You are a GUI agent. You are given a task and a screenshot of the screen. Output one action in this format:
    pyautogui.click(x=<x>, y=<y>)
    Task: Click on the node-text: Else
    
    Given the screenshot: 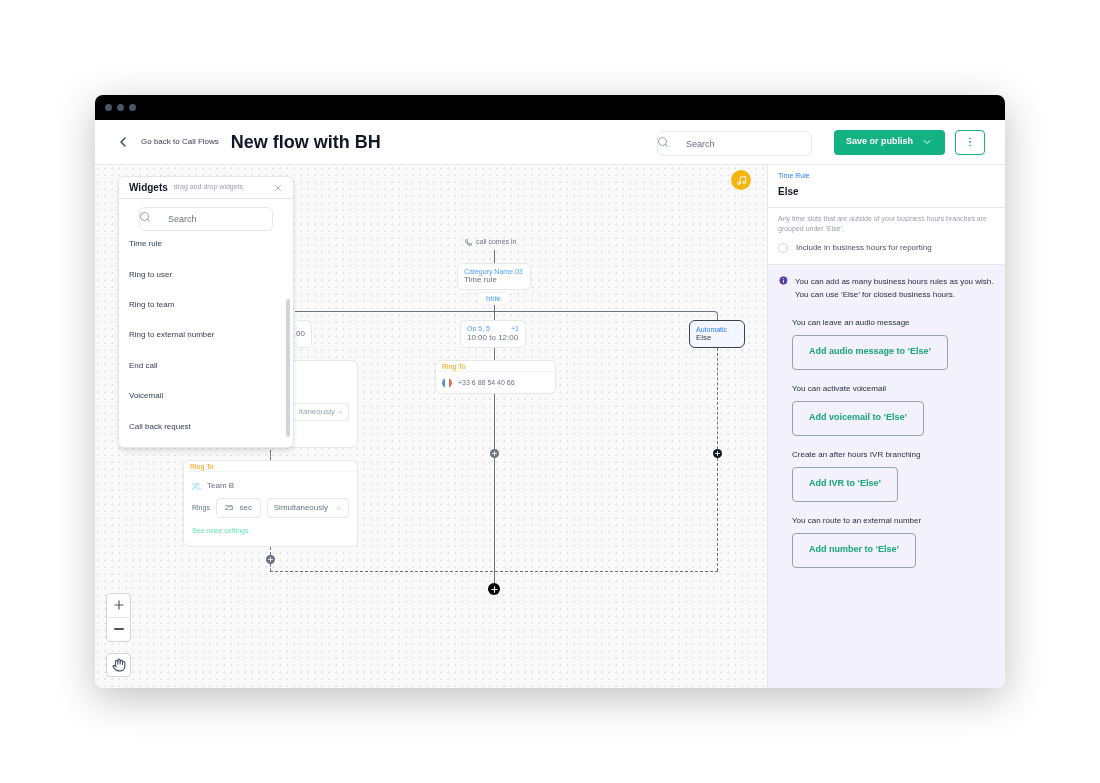 What is the action you would take?
    pyautogui.click(x=704, y=337)
    